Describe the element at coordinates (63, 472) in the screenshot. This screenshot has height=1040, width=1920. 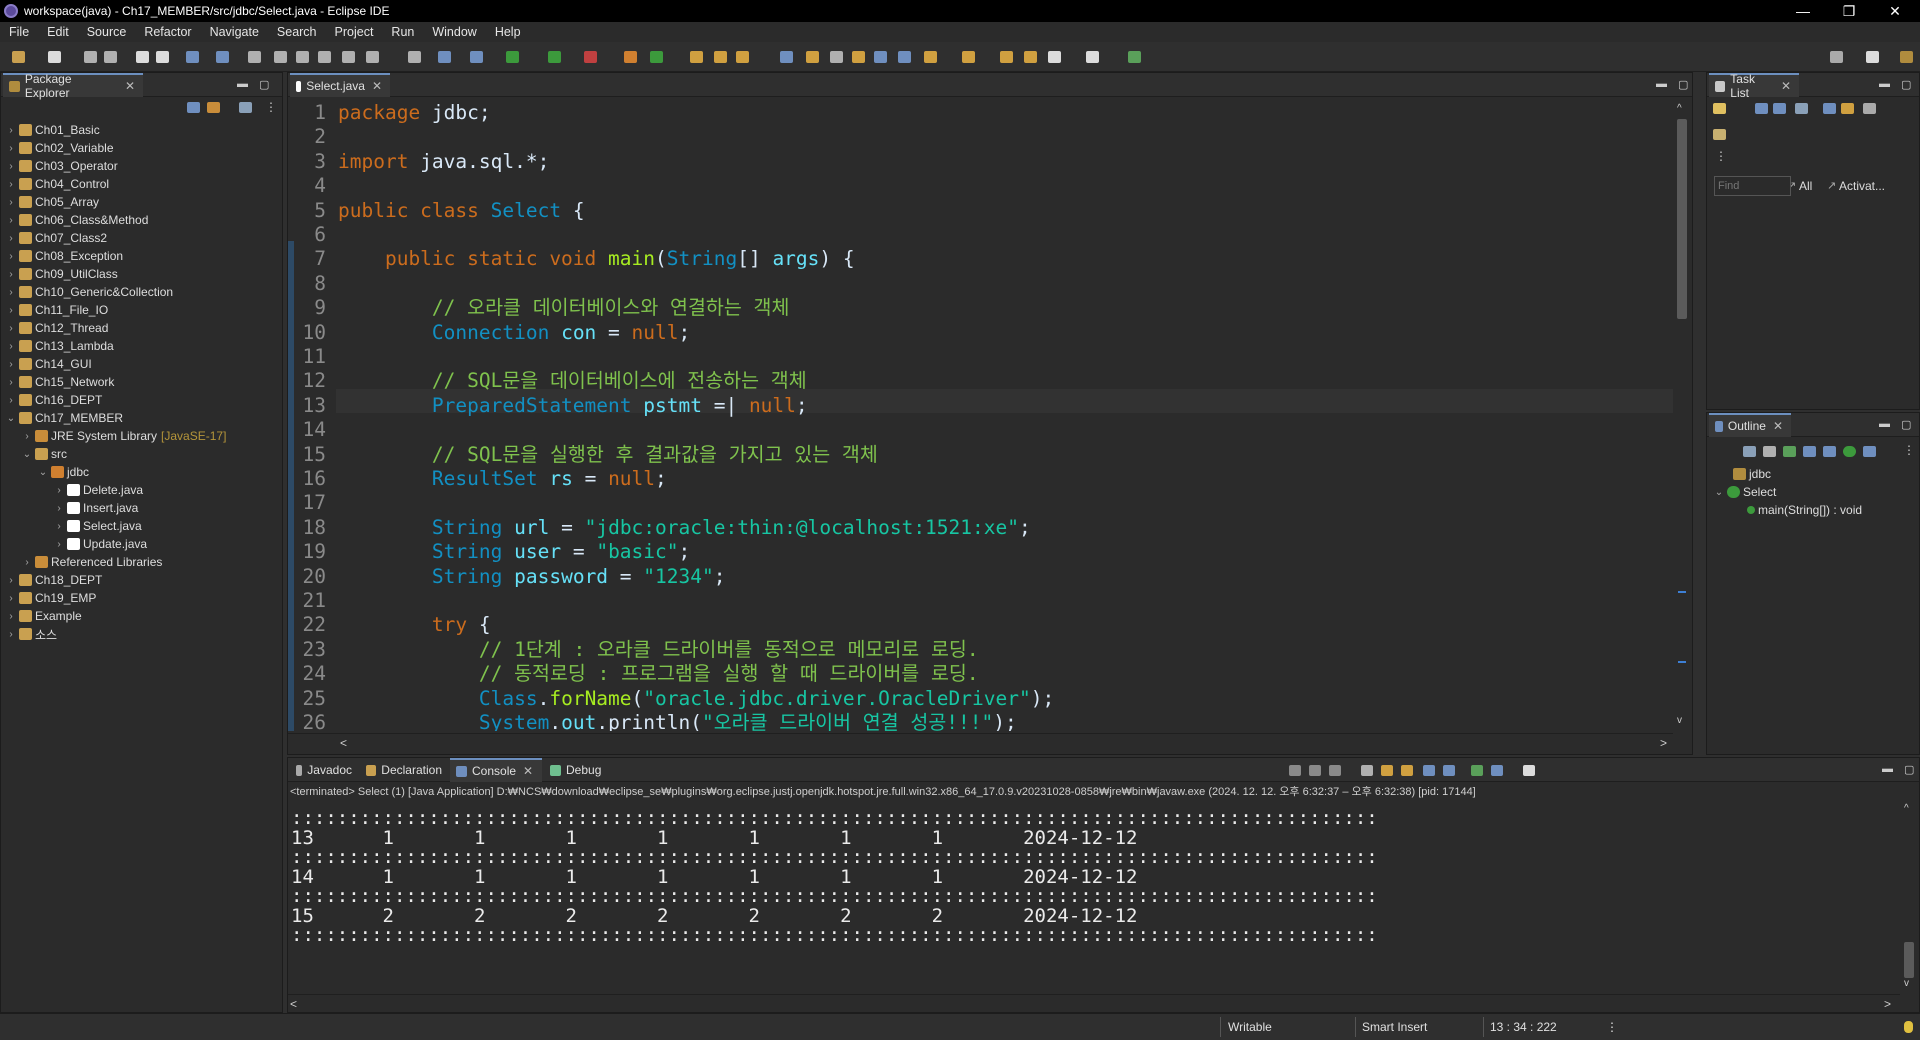
I see `tree-item: ⌄ jdbc` at that location.